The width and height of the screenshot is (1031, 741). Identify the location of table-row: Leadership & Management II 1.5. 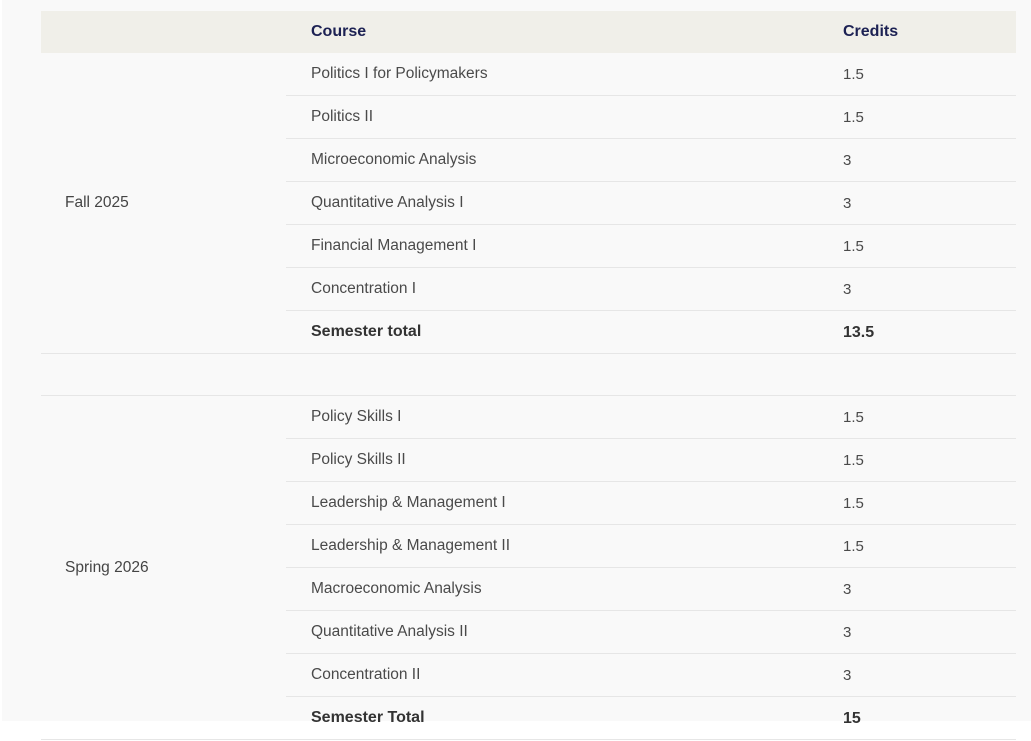
(651, 546).